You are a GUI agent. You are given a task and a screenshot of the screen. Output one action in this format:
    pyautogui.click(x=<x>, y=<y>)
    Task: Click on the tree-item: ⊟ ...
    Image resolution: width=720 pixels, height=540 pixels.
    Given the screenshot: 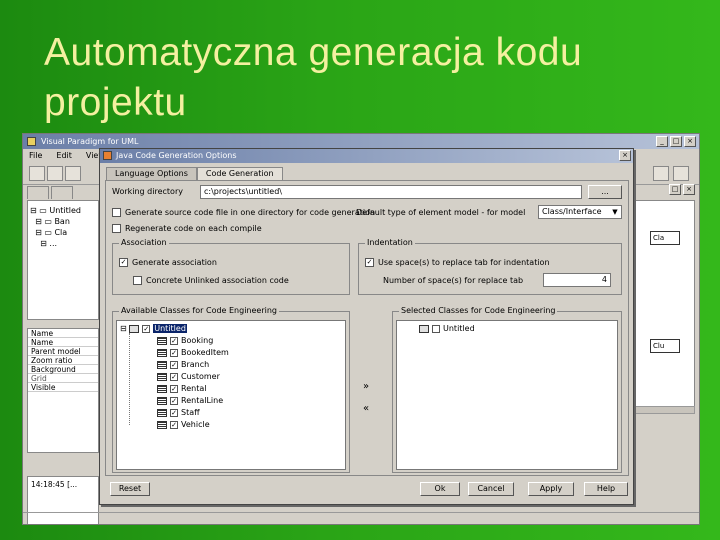 What is the action you would take?
    pyautogui.click(x=63, y=243)
    